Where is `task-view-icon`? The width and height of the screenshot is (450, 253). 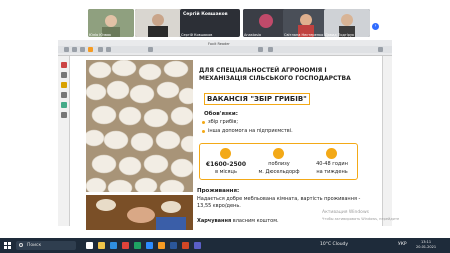 task-view-icon is located at coordinates (89, 245).